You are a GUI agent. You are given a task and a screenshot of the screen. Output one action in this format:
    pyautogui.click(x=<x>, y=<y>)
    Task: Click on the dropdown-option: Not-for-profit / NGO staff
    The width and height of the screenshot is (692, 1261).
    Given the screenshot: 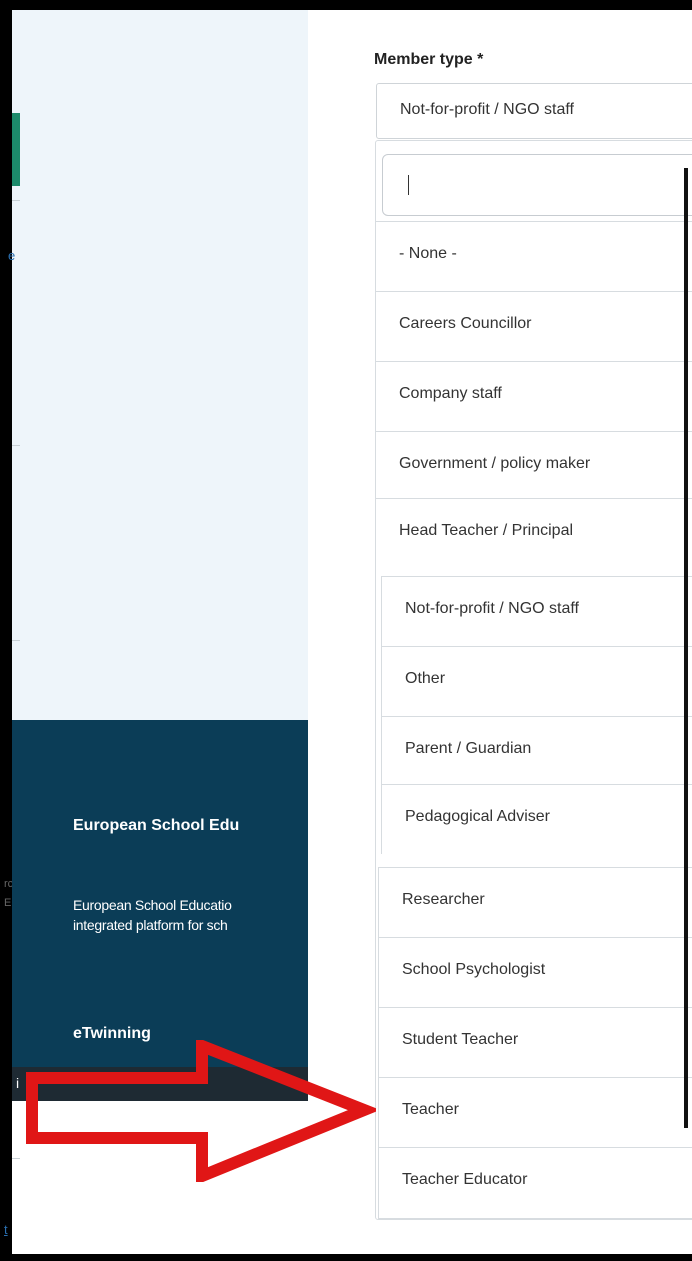 What is the action you would take?
    pyautogui.click(x=536, y=611)
    